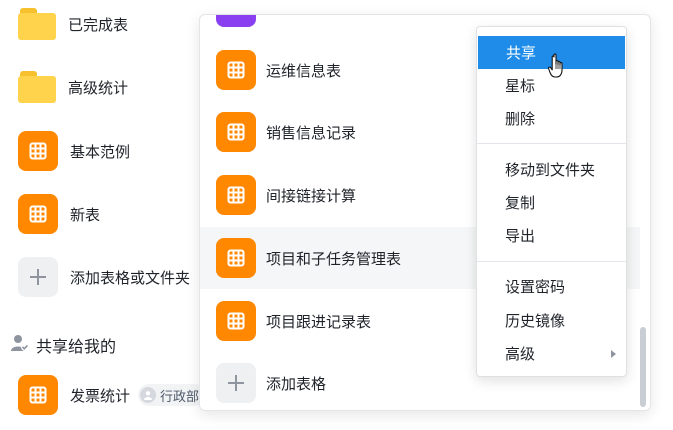  Describe the element at coordinates (130, 277) in the screenshot. I see `sidebar-item-label: 添加表格或文件夹` at that location.